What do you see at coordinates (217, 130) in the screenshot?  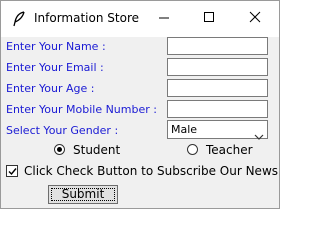 I see `gender-select: Male` at bounding box center [217, 130].